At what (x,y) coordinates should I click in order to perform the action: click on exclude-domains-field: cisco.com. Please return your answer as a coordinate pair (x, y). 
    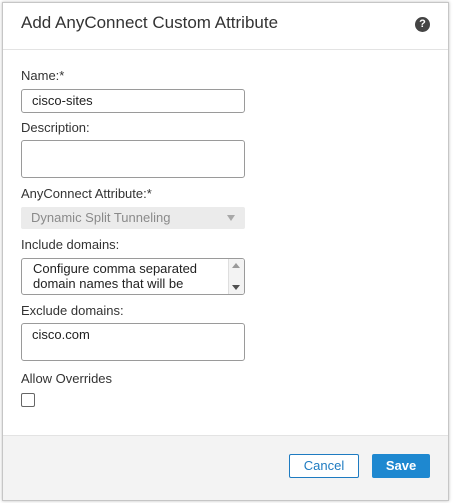
    Looking at the image, I should click on (133, 342).